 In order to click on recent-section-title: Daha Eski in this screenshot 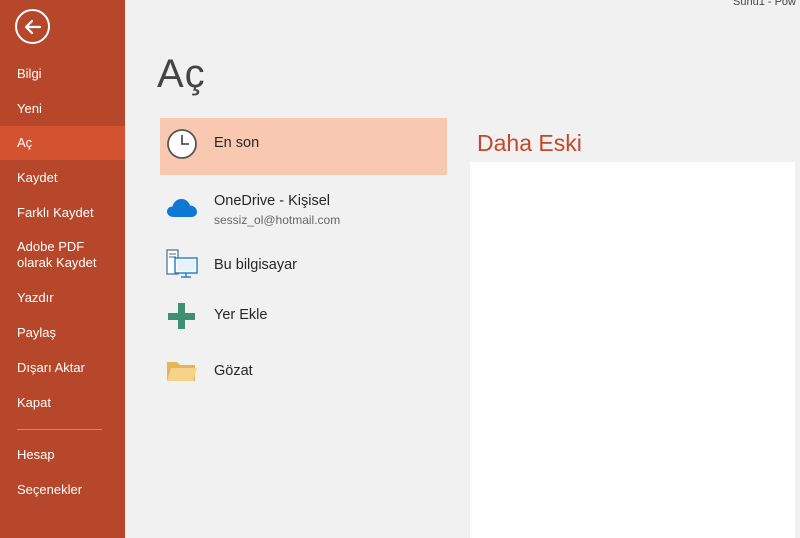, I will do `click(529, 143)`.